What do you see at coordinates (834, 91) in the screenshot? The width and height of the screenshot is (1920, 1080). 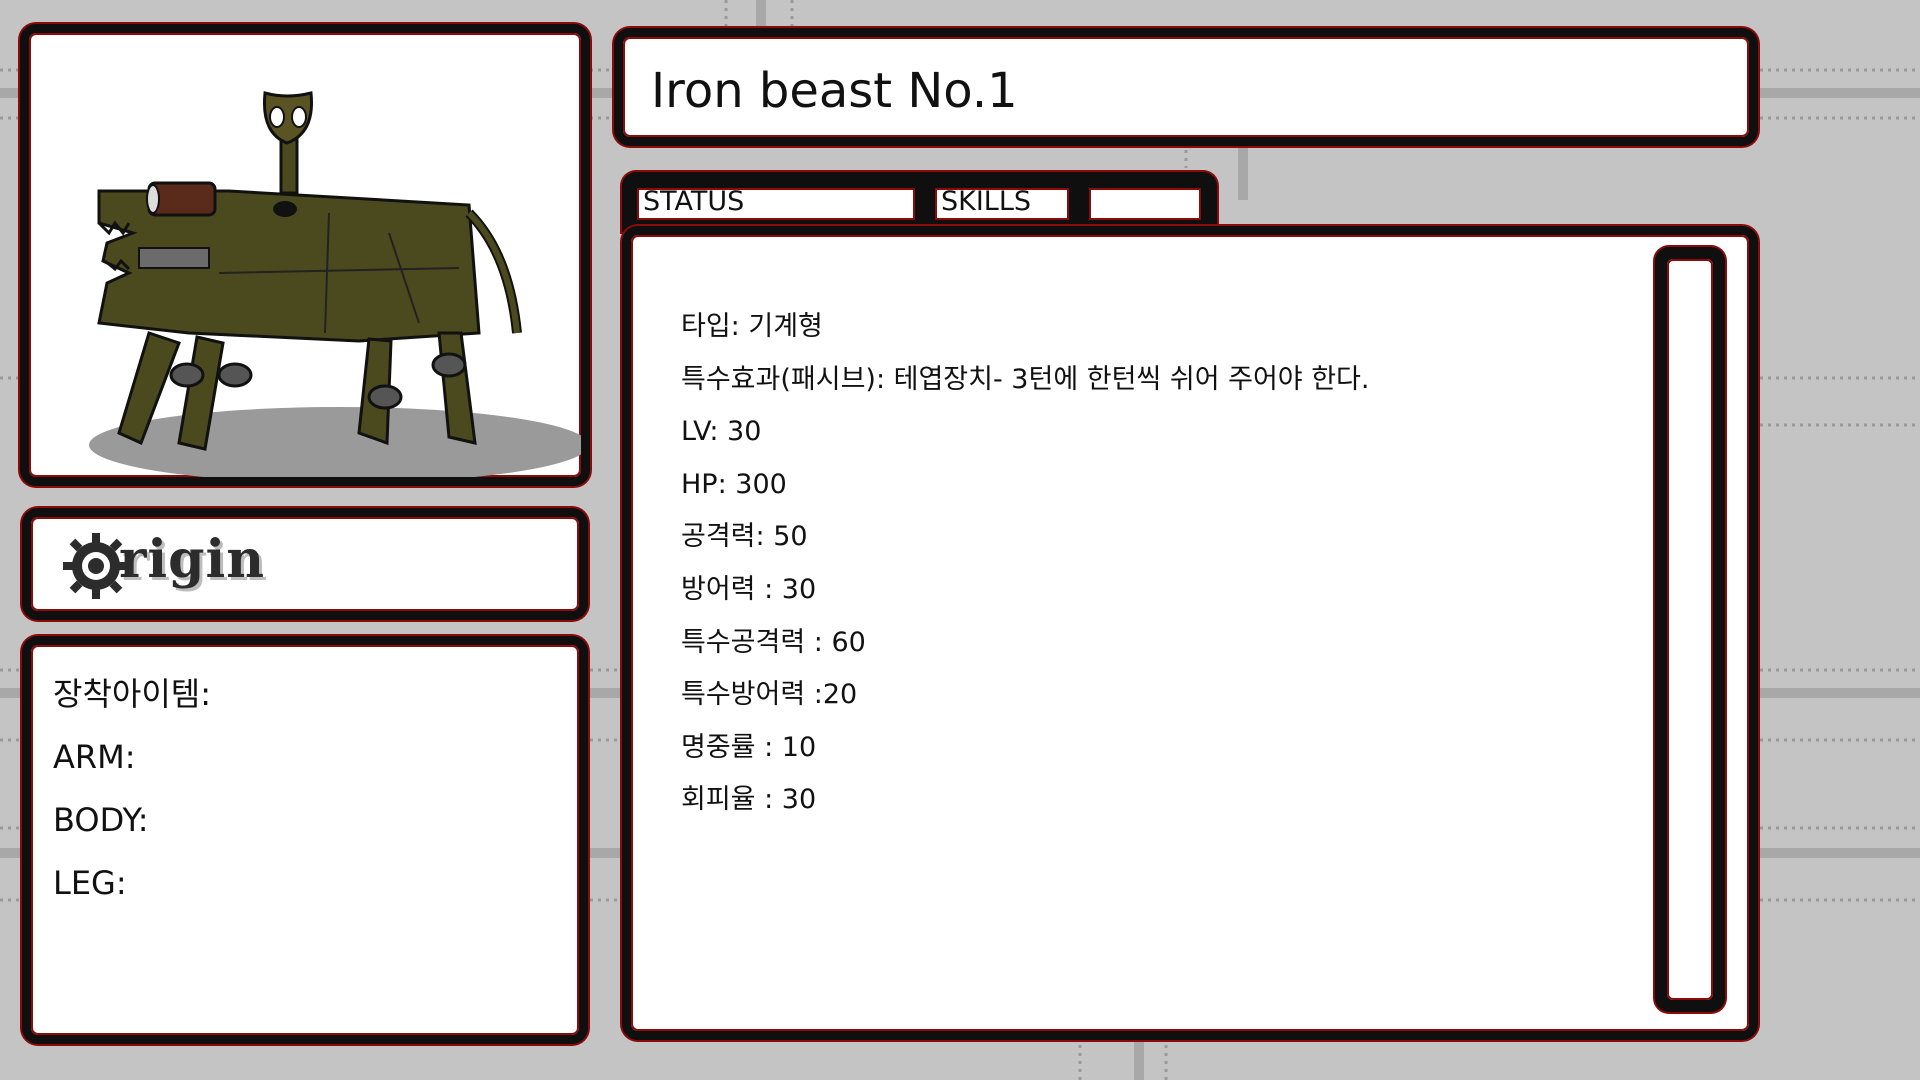 I see `monster-name: Iron beast No.1` at bounding box center [834, 91].